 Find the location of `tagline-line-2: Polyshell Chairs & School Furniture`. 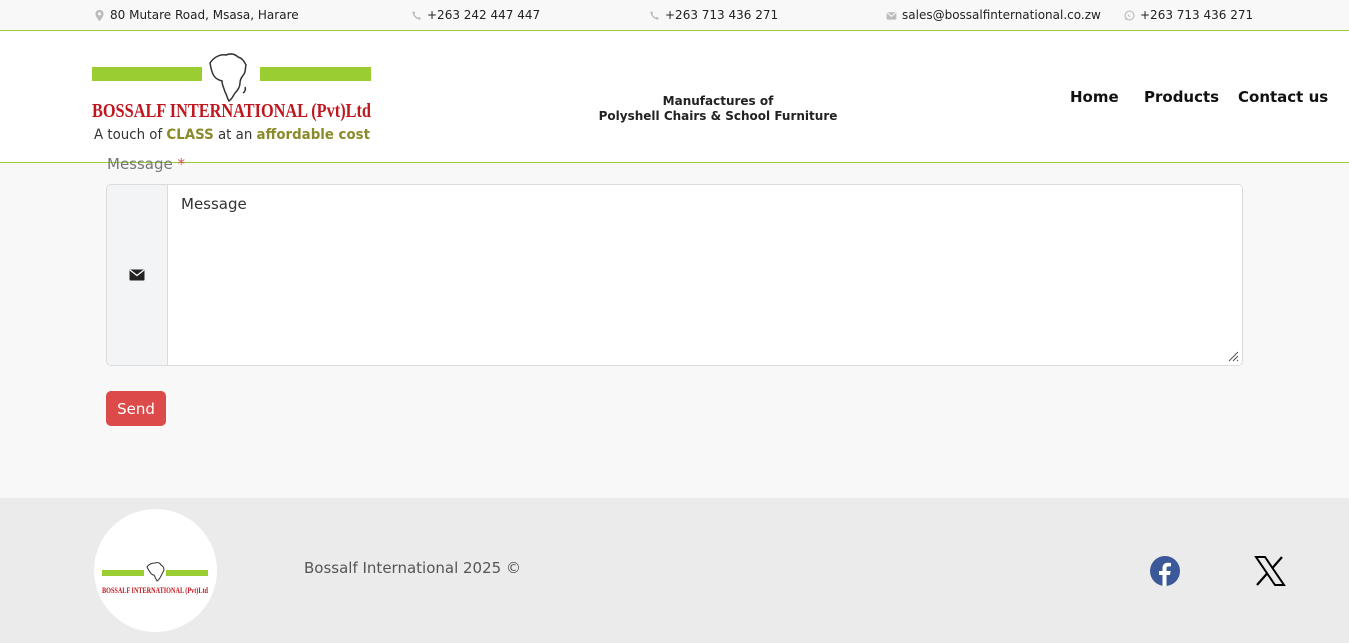

tagline-line-2: Polyshell Chairs & School Furniture is located at coordinates (718, 116).